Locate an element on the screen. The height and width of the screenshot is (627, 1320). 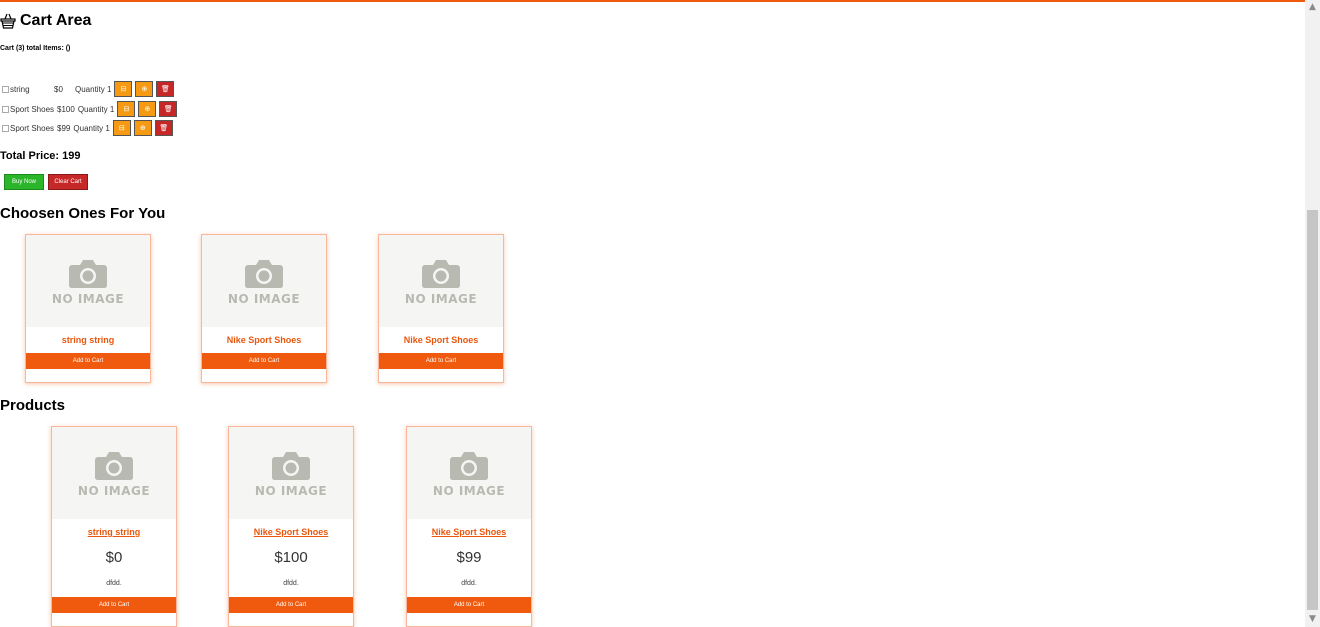
basket-icon is located at coordinates (8, 21).